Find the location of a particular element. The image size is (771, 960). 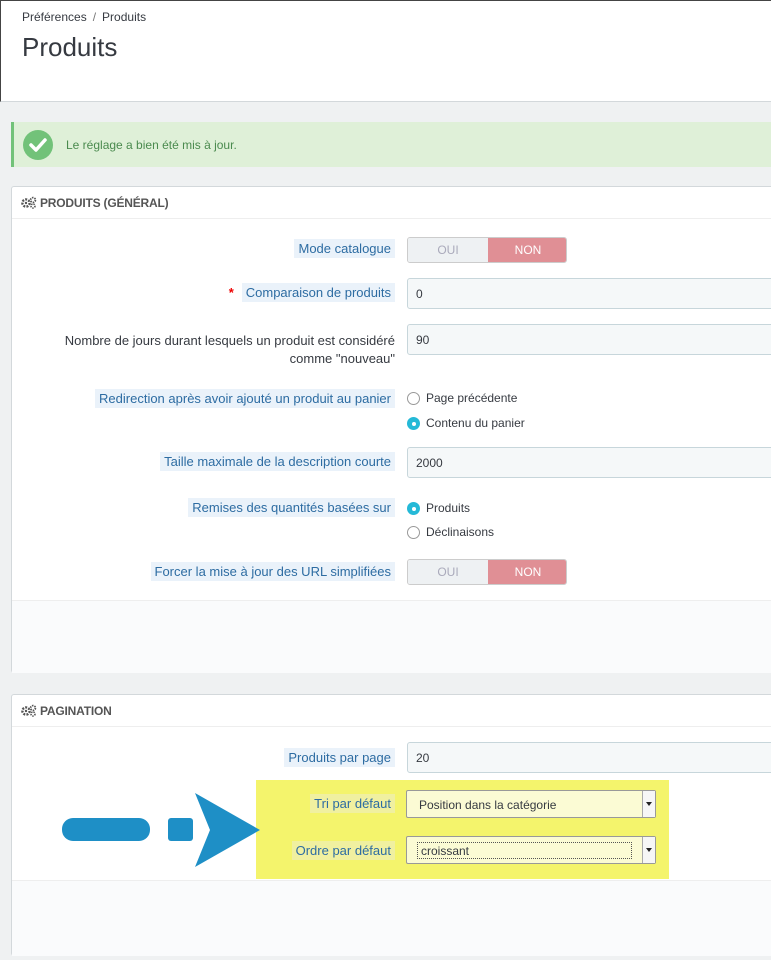

comparaison-label: * Comparaison de produits is located at coordinates (311, 292).